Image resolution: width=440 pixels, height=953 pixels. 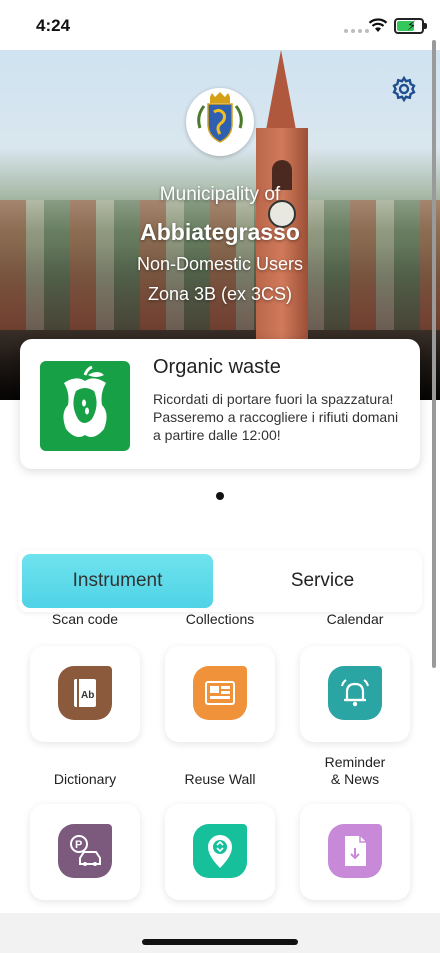 What do you see at coordinates (220, 779) in the screenshot?
I see `tile-label-reuse-wall: Reuse Wall` at bounding box center [220, 779].